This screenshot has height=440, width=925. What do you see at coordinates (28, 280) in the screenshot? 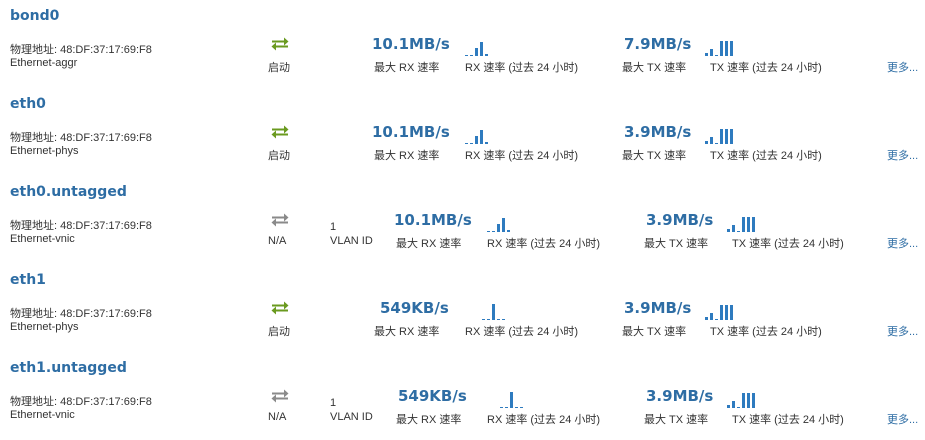
I see `interface-name: eth1` at bounding box center [28, 280].